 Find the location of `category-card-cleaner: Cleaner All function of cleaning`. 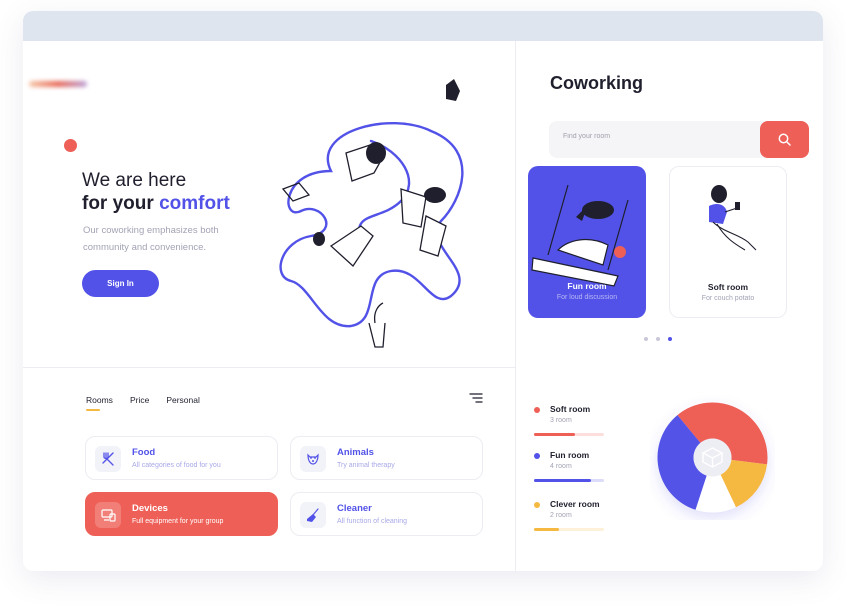

category-card-cleaner: Cleaner All function of cleaning is located at coordinates (386, 514).